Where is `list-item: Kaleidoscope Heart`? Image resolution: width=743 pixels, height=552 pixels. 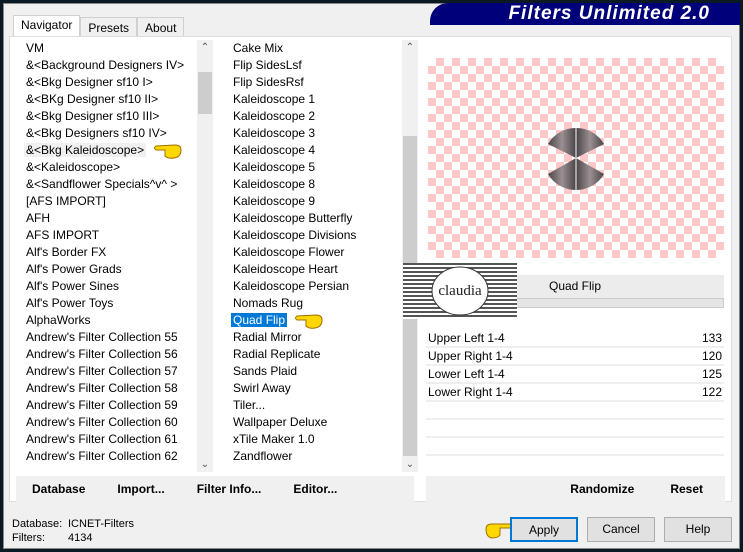 list-item: Kaleidoscope Heart is located at coordinates (312, 269).